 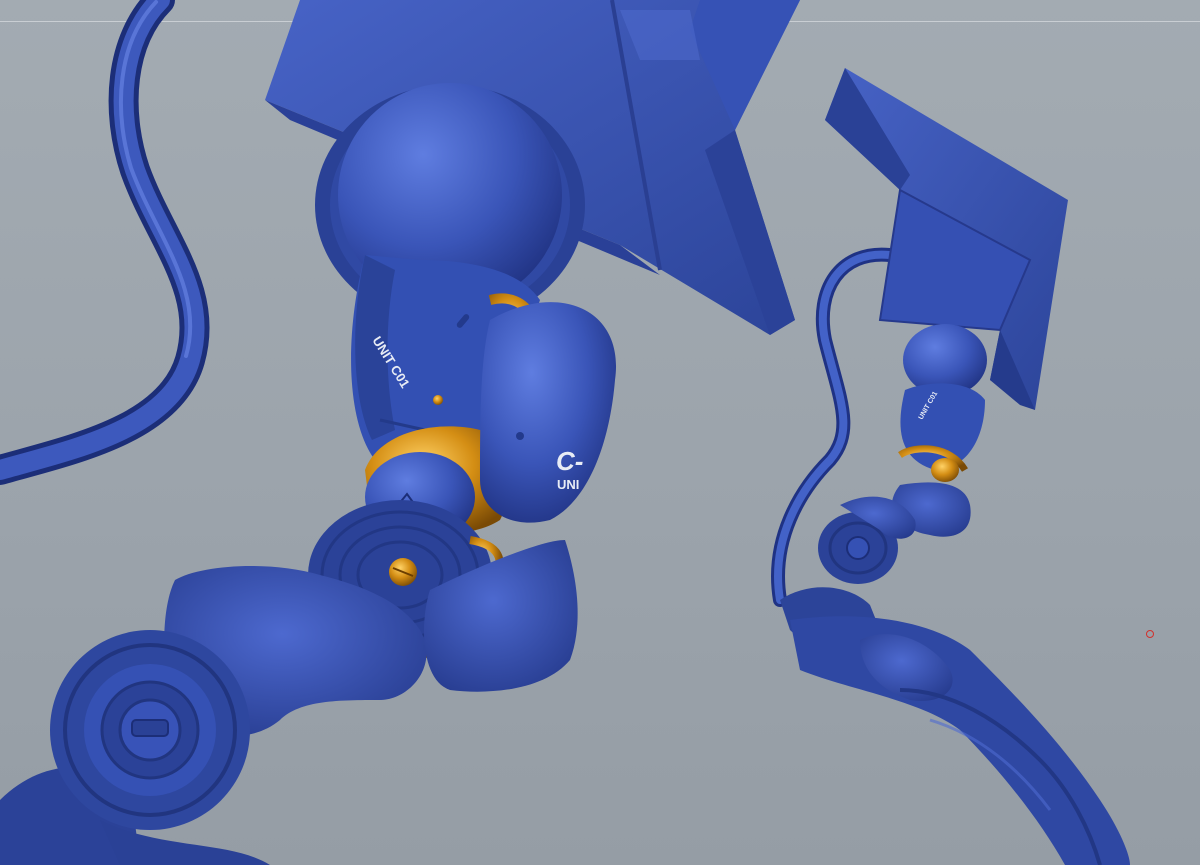 What do you see at coordinates (569, 461) in the screenshot?
I see `side-decal: C-` at bounding box center [569, 461].